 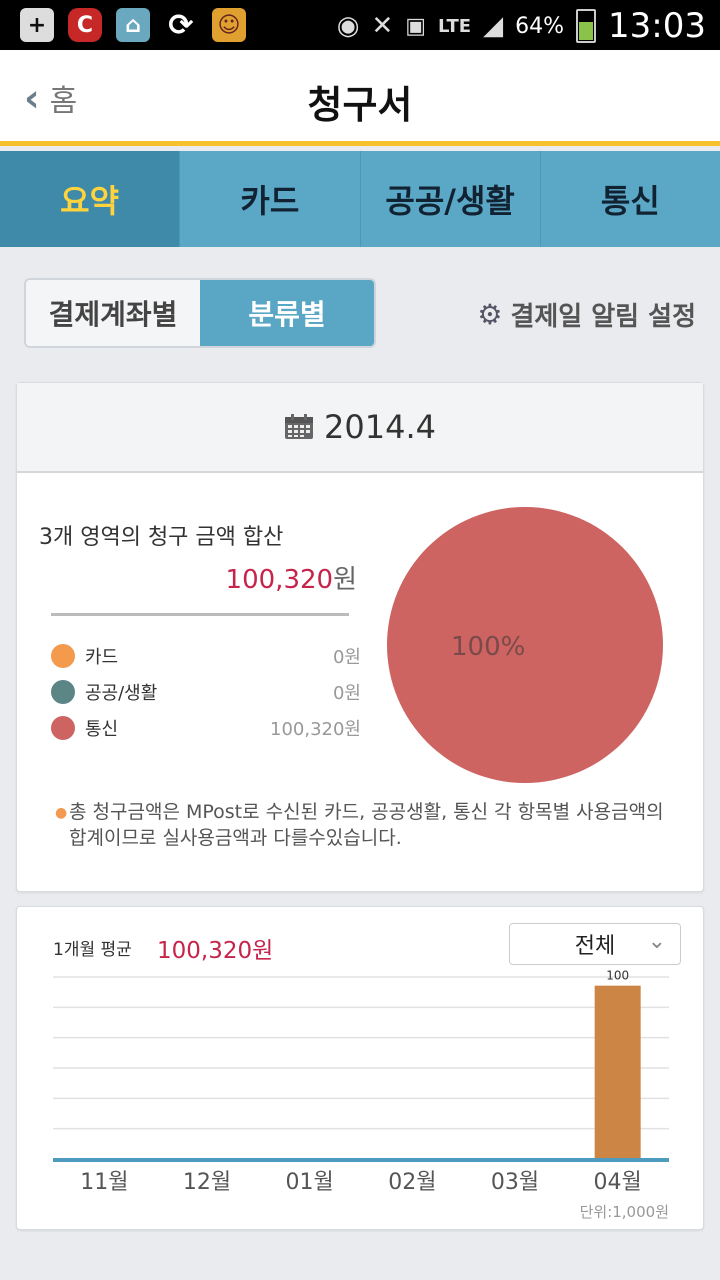 I want to click on total-amount: 100,320원, so click(x=291, y=577).